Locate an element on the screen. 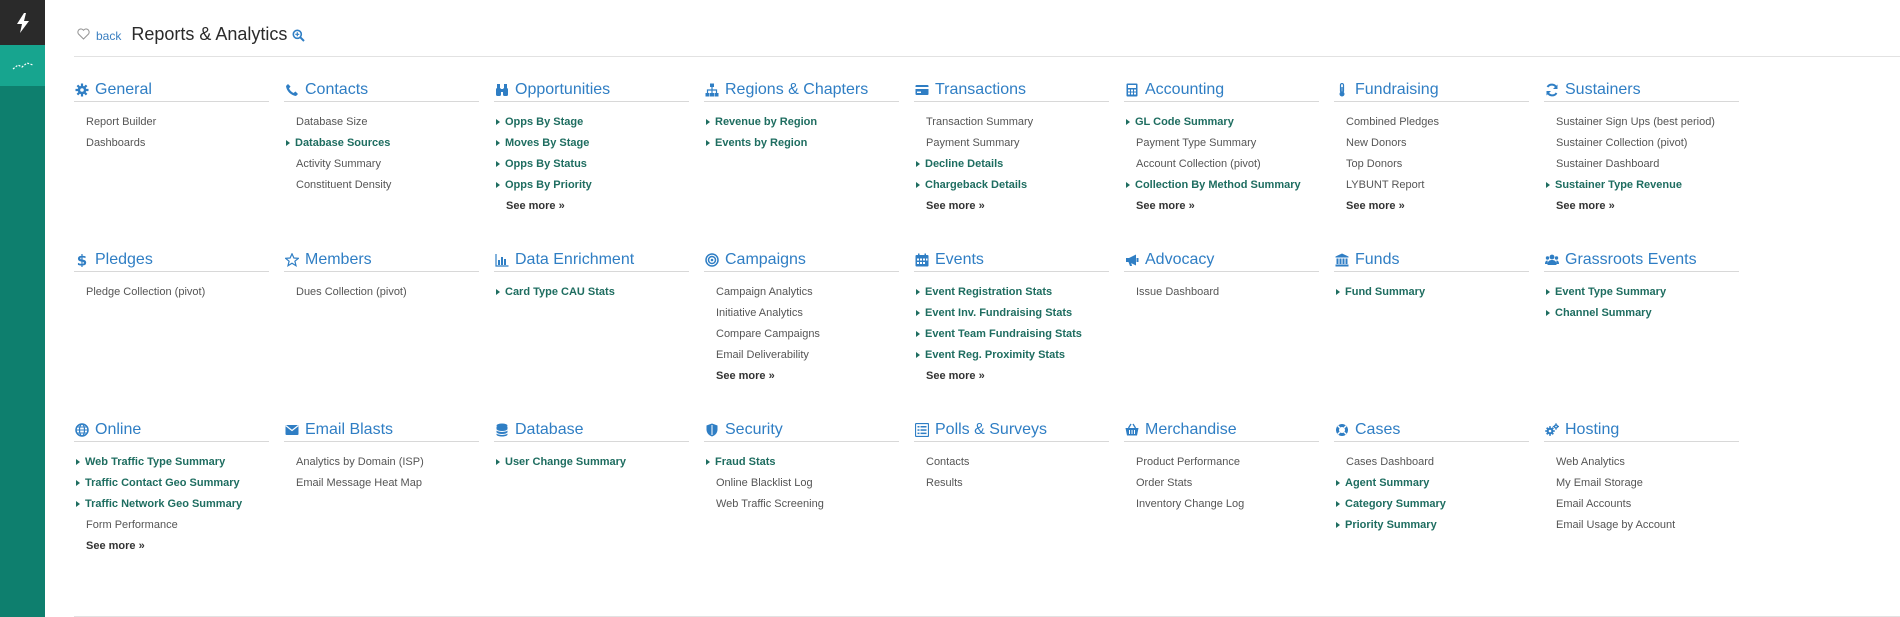 This screenshot has height=617, width=1900. favorite-report-link: Events by Region is located at coordinates (801, 143).